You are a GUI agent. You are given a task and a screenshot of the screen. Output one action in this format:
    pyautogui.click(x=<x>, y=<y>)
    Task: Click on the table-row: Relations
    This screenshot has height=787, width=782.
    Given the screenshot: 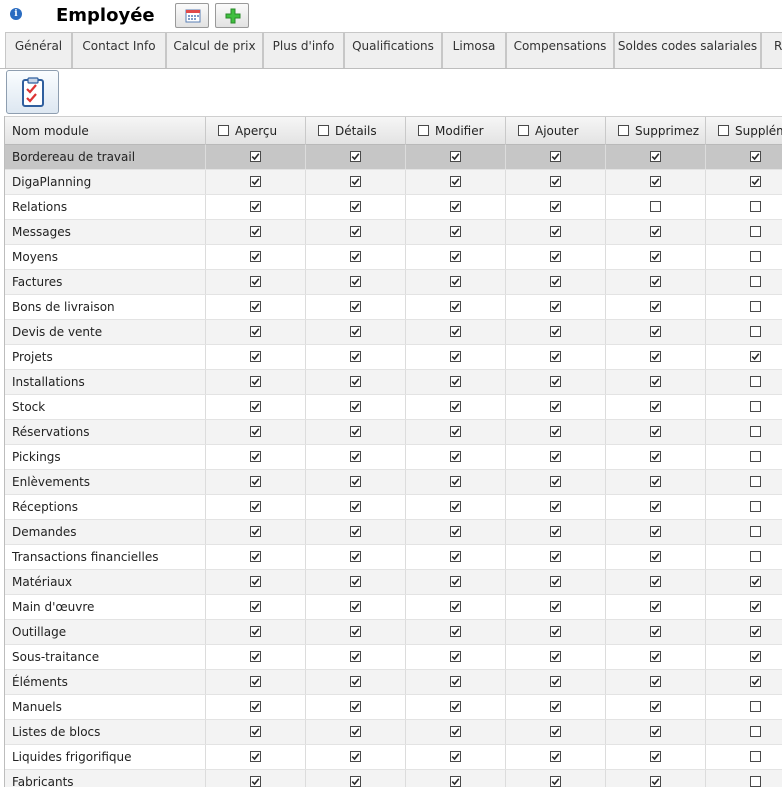 What is the action you would take?
    pyautogui.click(x=393, y=207)
    